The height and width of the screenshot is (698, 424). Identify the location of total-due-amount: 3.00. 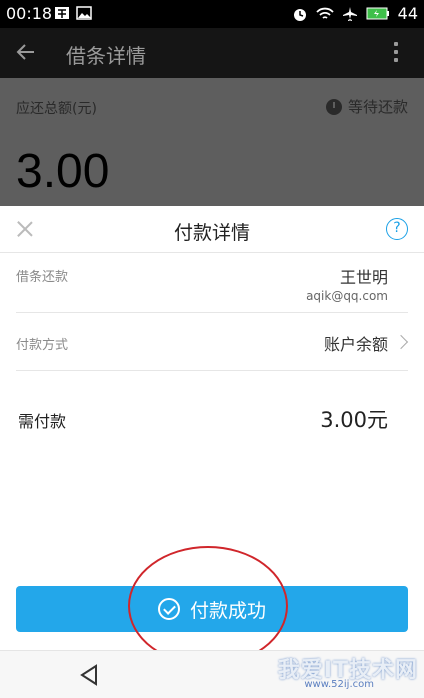
(63, 171).